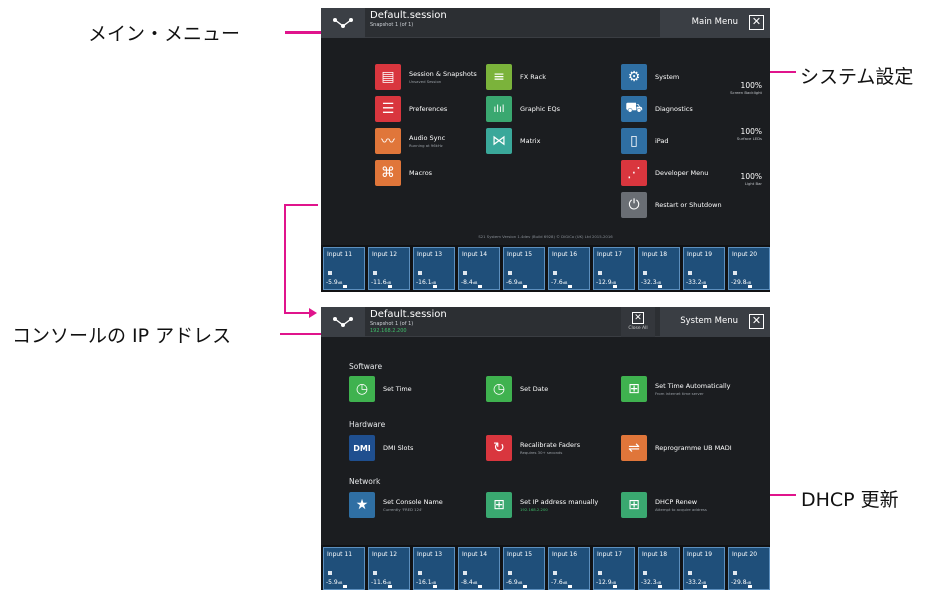 The image size is (937, 590). What do you see at coordinates (746, 92) in the screenshot?
I see `level-label: Screen Backlight` at bounding box center [746, 92].